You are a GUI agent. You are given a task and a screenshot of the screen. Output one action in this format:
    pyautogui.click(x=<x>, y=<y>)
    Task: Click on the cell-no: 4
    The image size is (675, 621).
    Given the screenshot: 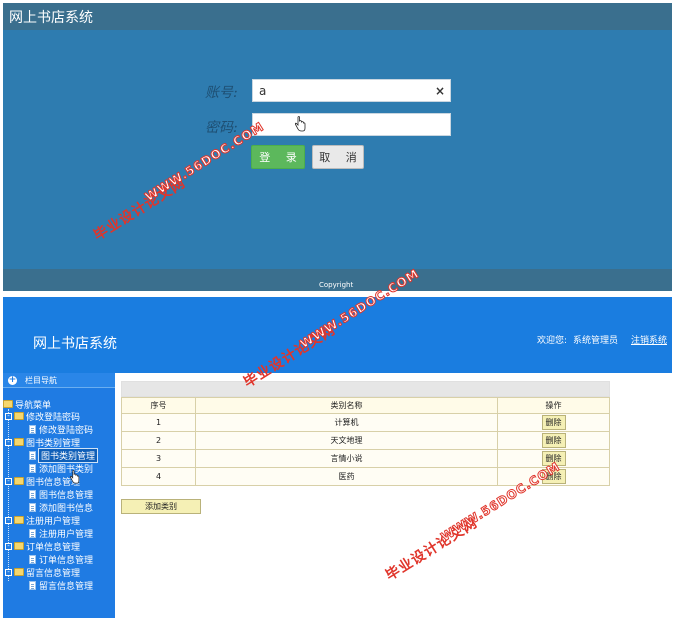 What is the action you would take?
    pyautogui.click(x=158, y=476)
    